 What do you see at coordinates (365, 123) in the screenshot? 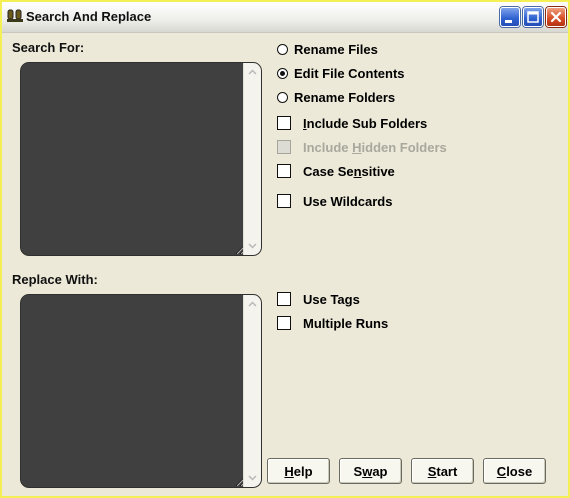
I see `include-sub-folders-label: Include Sub Folders` at bounding box center [365, 123].